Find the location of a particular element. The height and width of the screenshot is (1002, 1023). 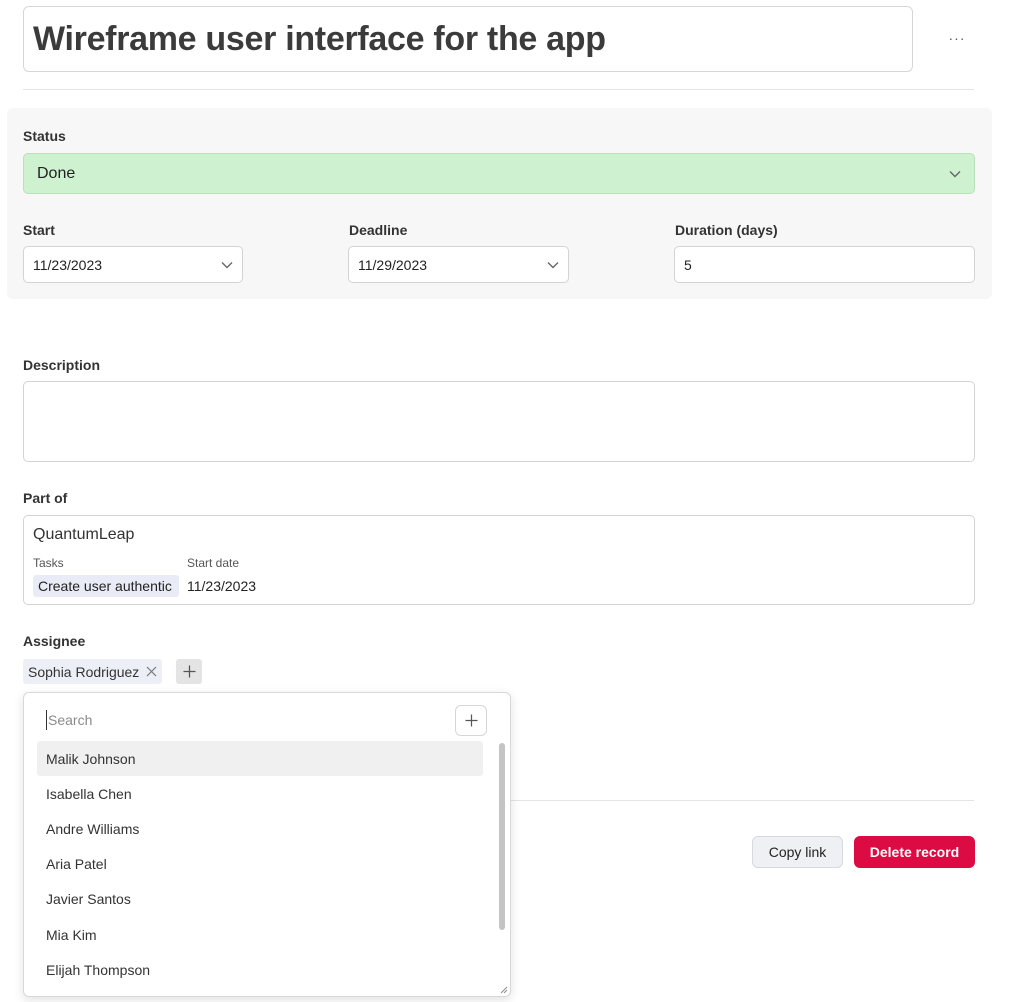

record-title: Wireframe user interface for the app is located at coordinates (319, 38).